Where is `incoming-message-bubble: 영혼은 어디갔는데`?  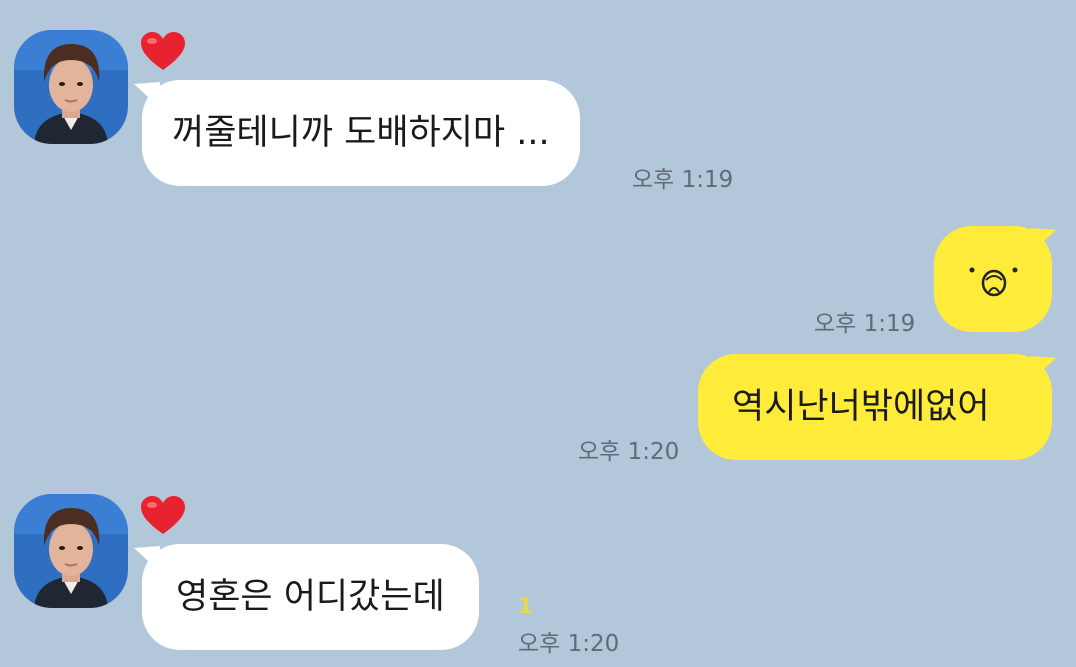
incoming-message-bubble: 영혼은 어디갔는데 is located at coordinates (310, 597).